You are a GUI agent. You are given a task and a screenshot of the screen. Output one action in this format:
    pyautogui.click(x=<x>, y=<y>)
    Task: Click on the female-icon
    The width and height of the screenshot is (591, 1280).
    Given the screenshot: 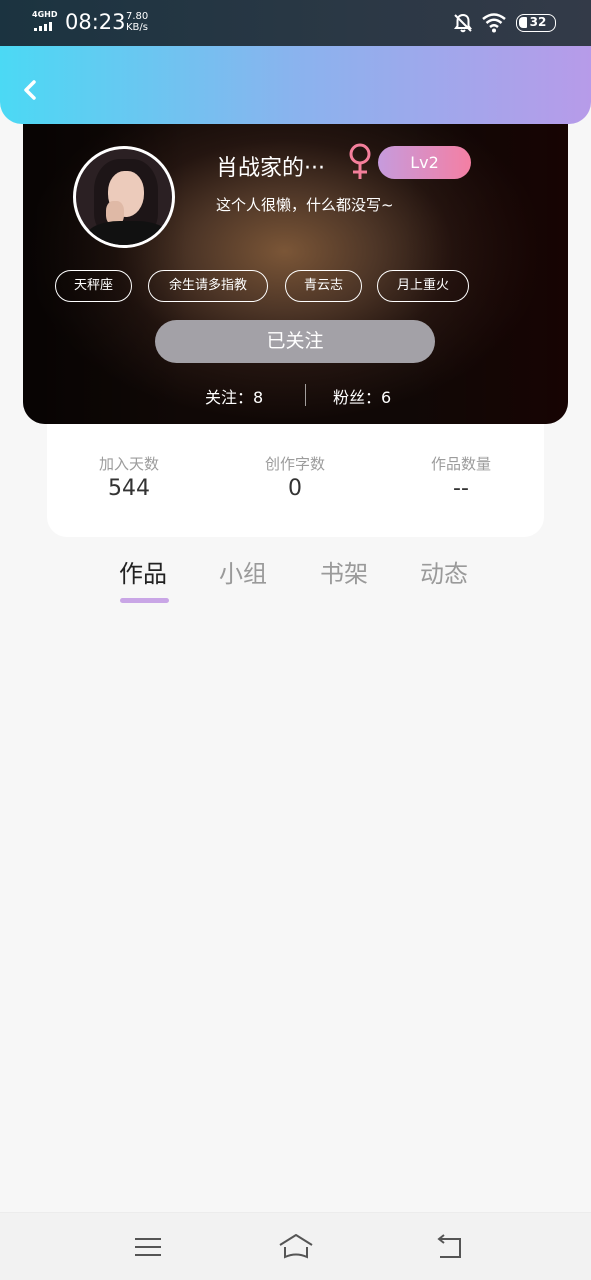 What is the action you would take?
    pyautogui.click(x=360, y=161)
    